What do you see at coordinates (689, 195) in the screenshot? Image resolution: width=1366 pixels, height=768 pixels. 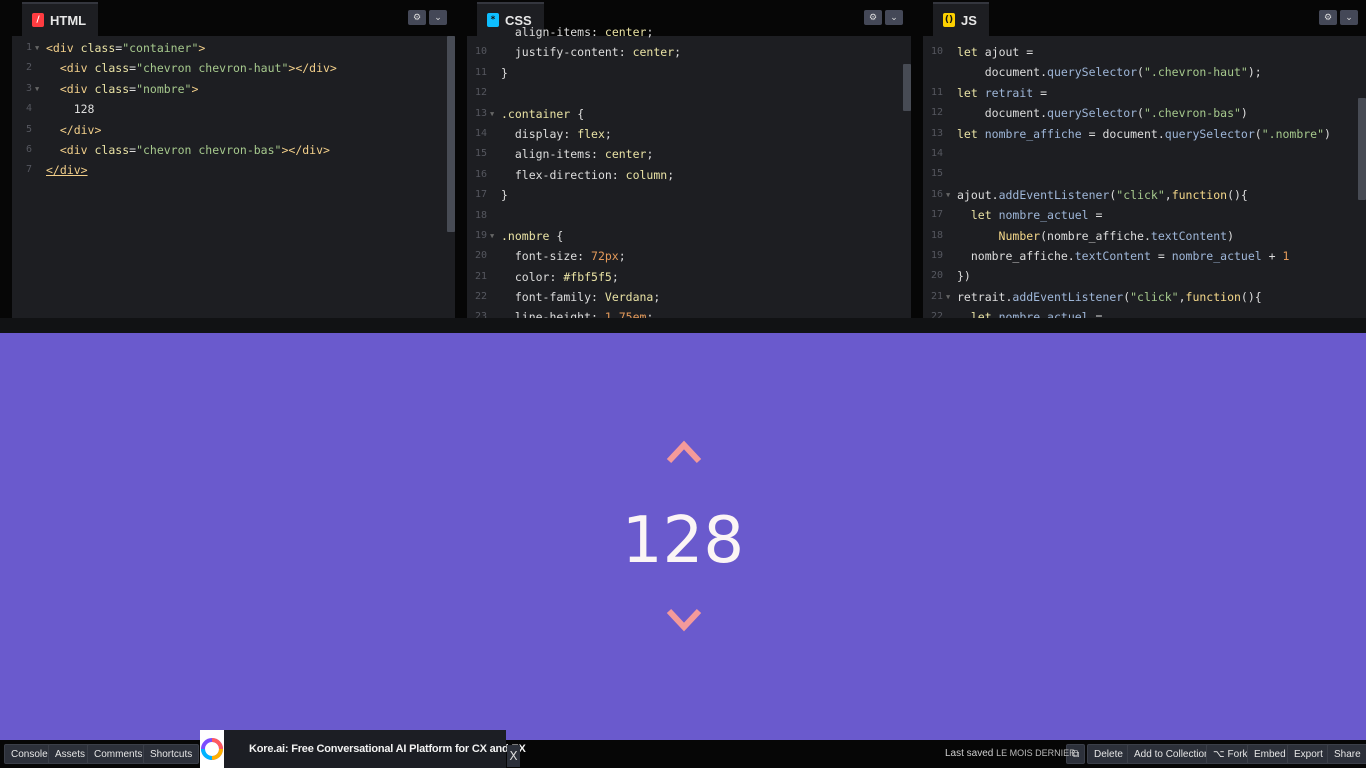 I see `code-line: 17}` at bounding box center [689, 195].